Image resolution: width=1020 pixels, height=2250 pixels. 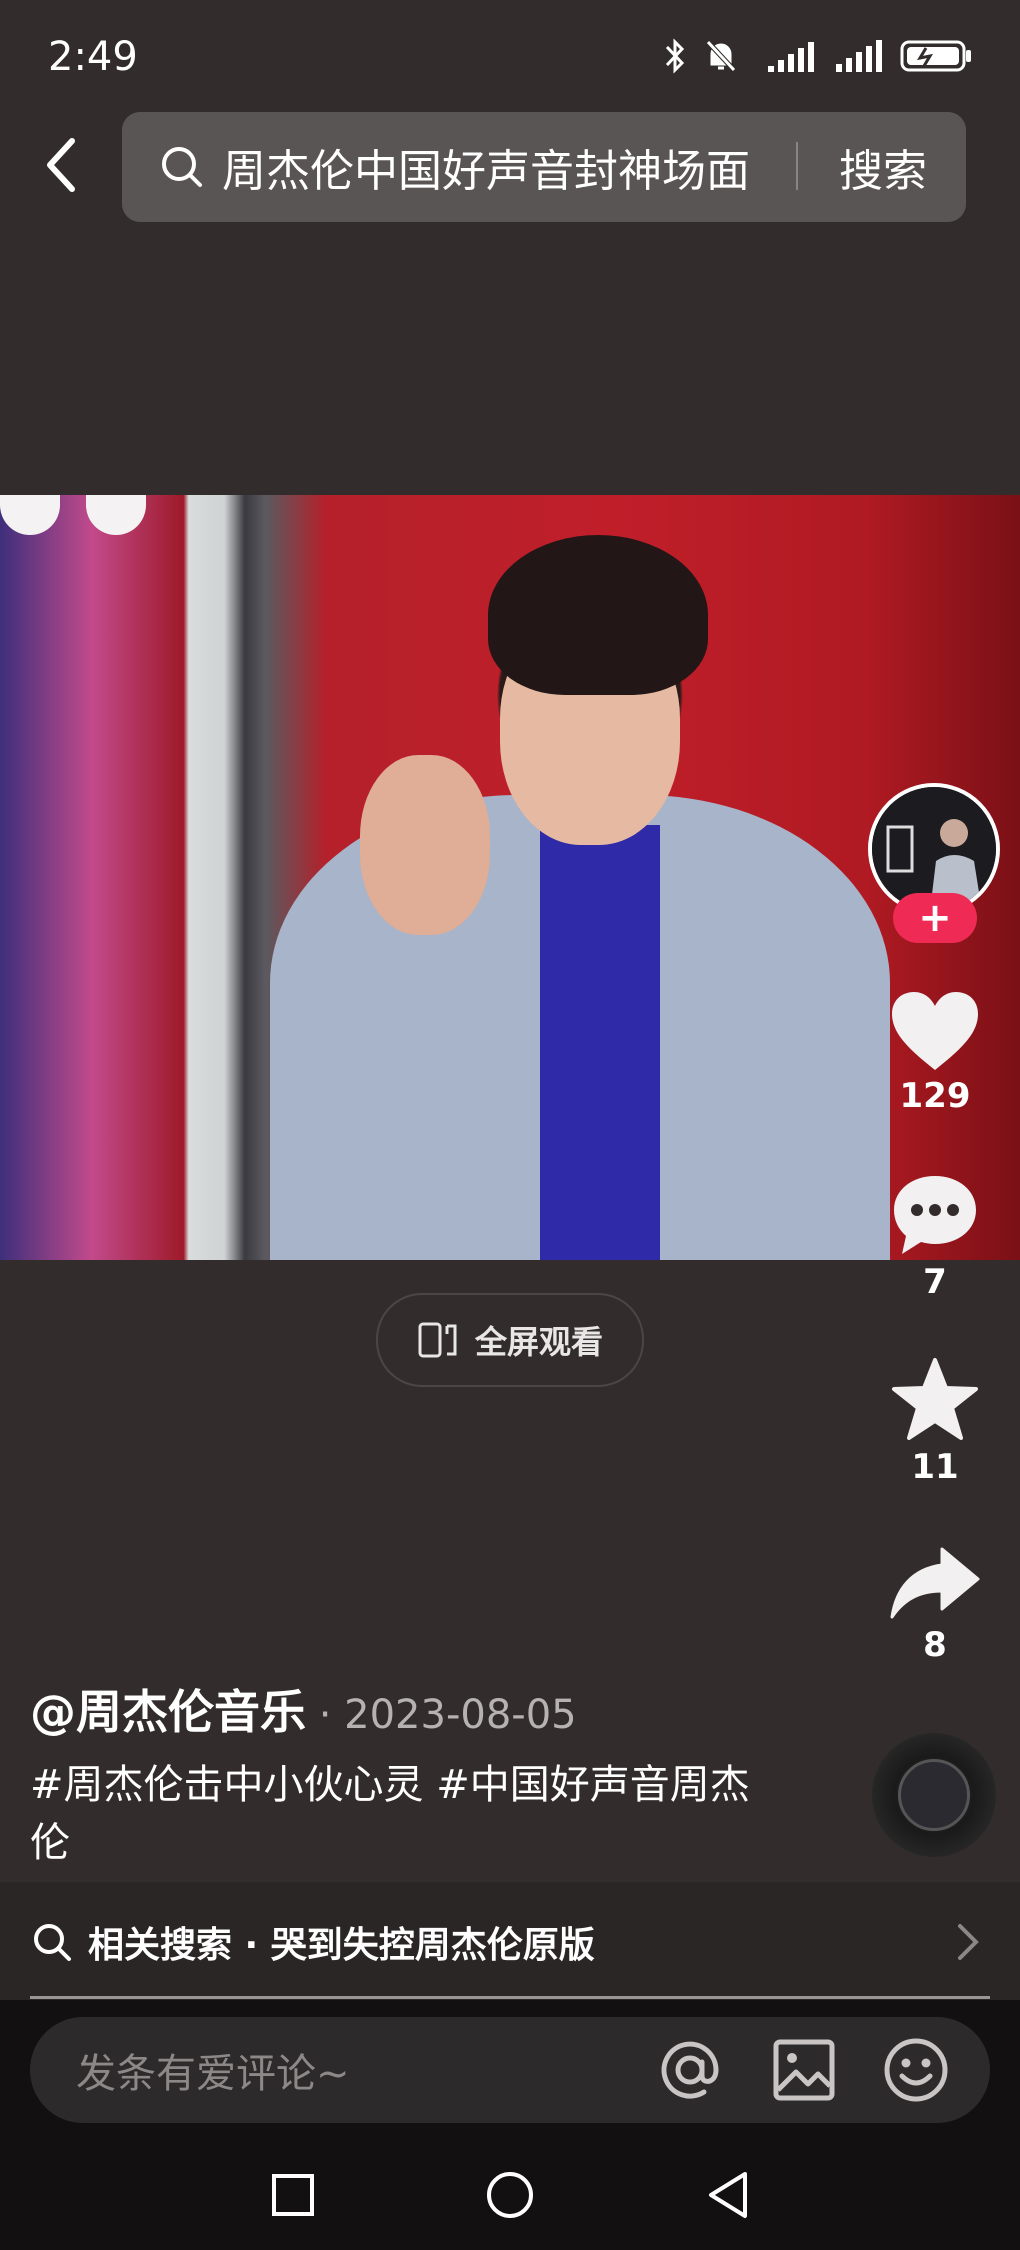 I want to click on video-figure-shirt, so click(x=600, y=1042).